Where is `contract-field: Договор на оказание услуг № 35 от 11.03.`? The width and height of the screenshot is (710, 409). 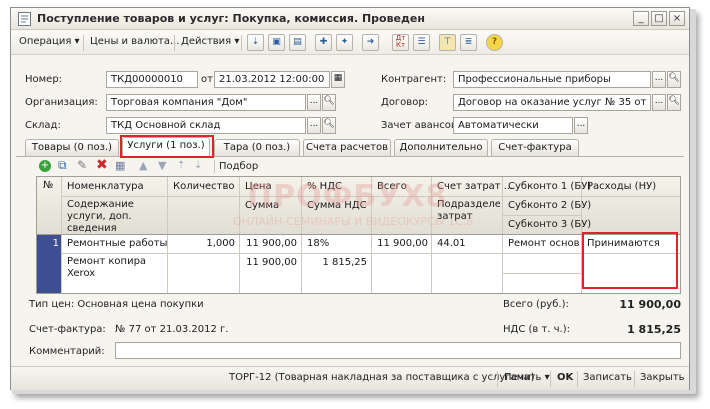
contract-field: Договор на оказание услуг № 35 от 11.03. is located at coordinates (552, 102).